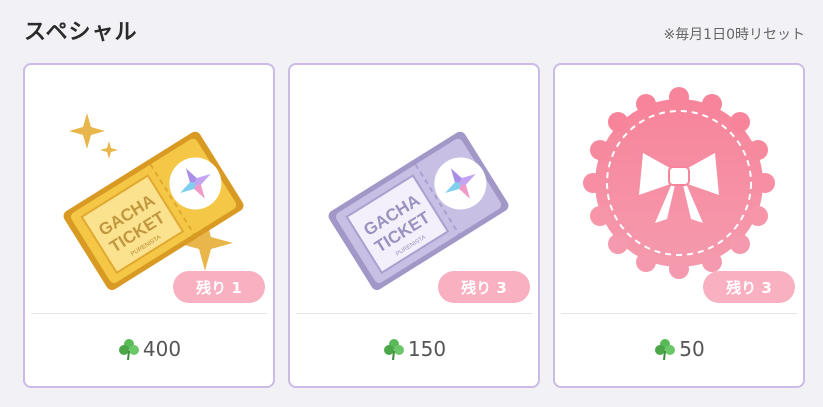  What do you see at coordinates (81, 32) in the screenshot?
I see `section-title: スペシャル` at bounding box center [81, 32].